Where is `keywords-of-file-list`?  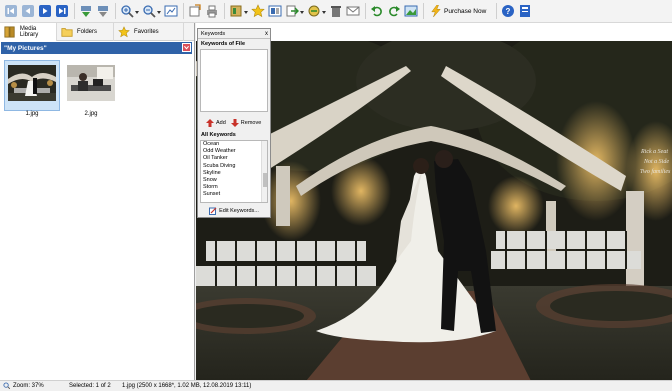 keywords-of-file-list is located at coordinates (234, 80).